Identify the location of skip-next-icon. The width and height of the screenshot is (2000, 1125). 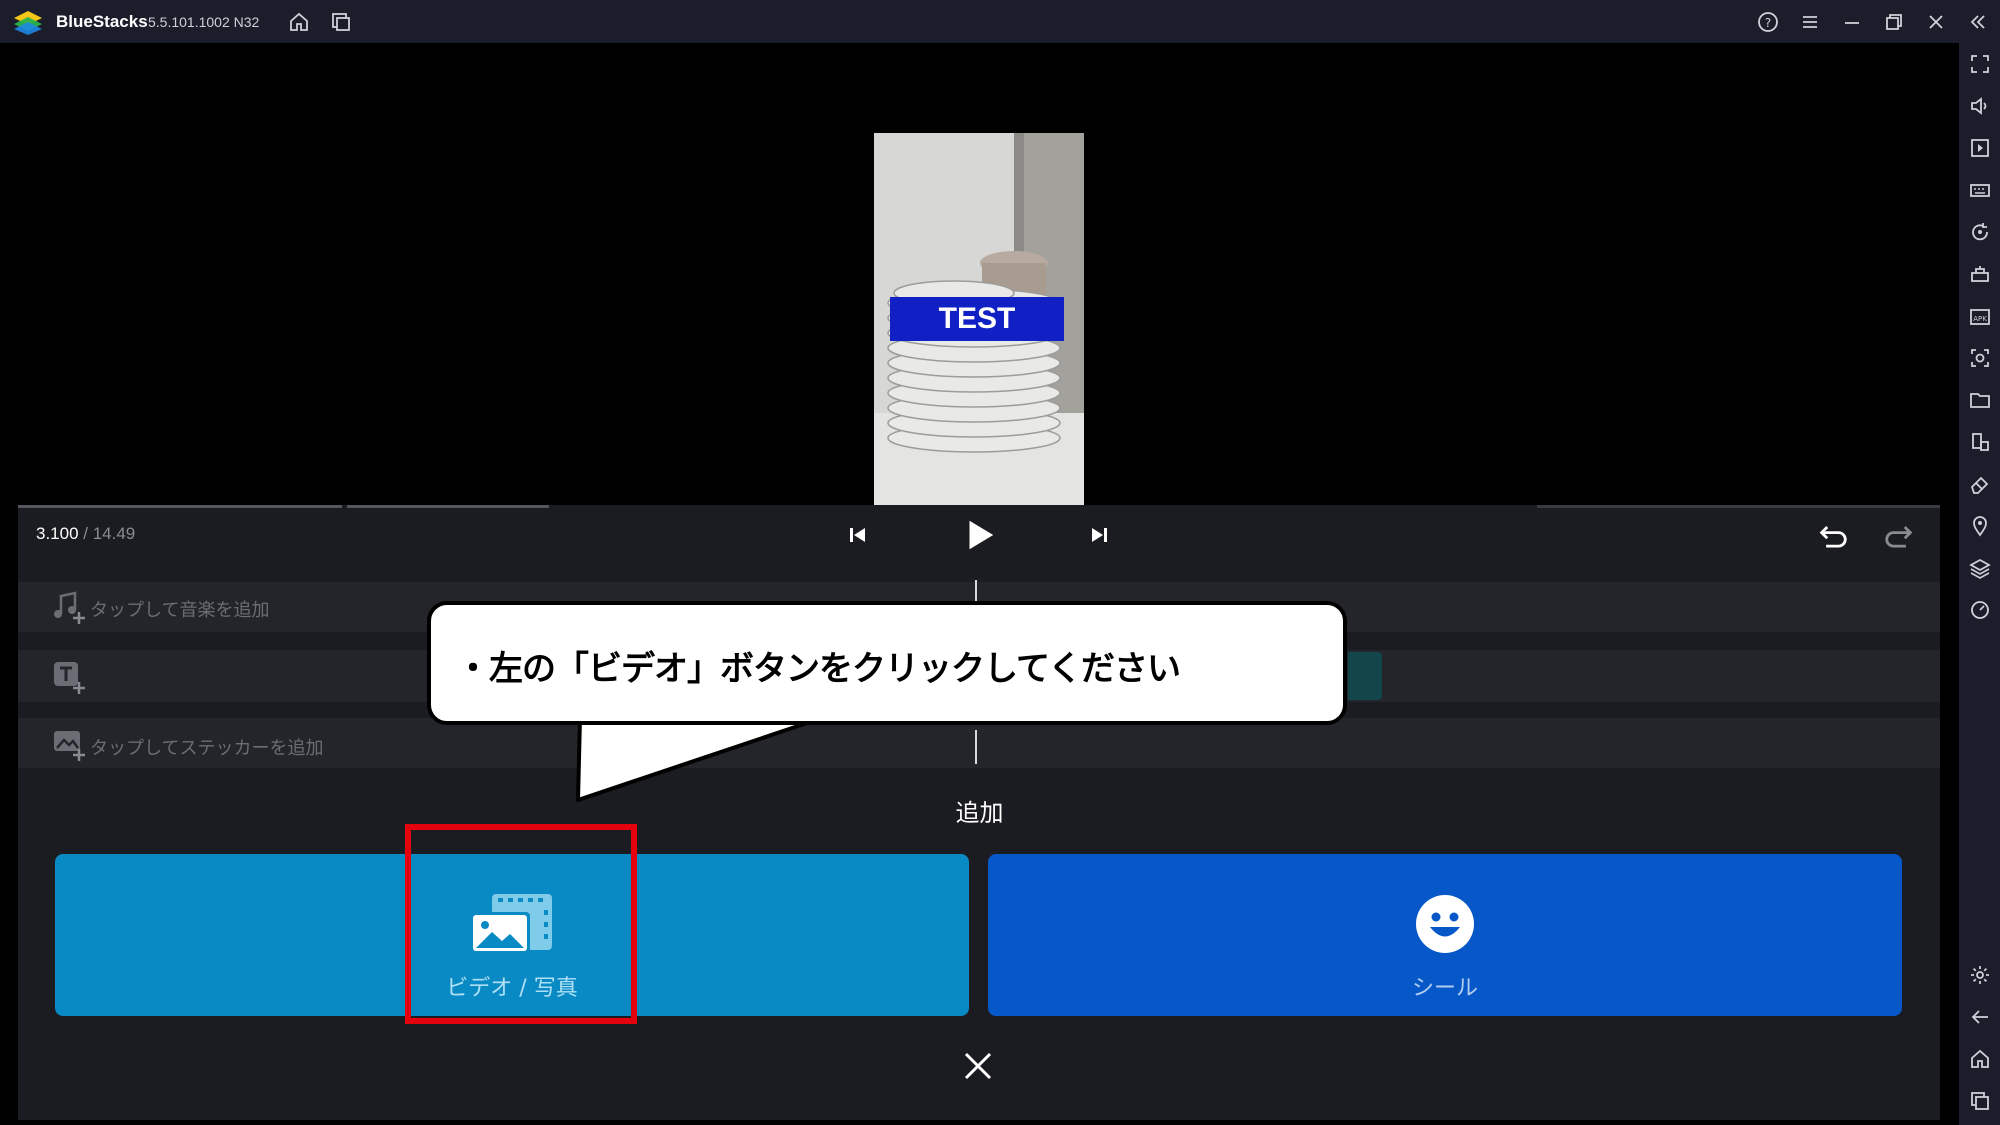
(1100, 535).